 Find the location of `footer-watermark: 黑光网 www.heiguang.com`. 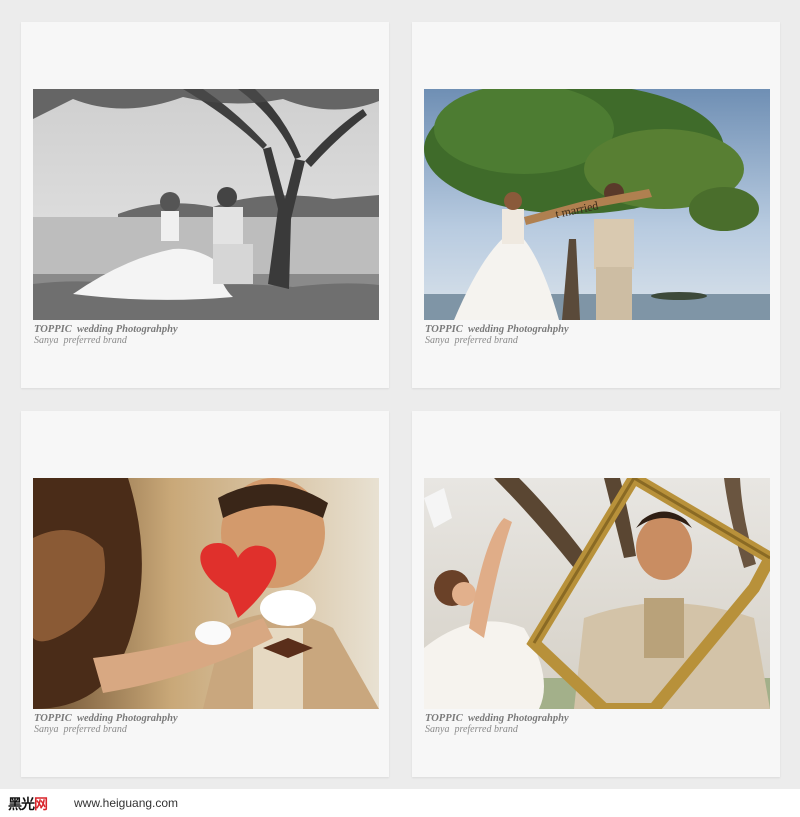

footer-watermark: 黑光网 www.heiguang.com is located at coordinates (400, 803).